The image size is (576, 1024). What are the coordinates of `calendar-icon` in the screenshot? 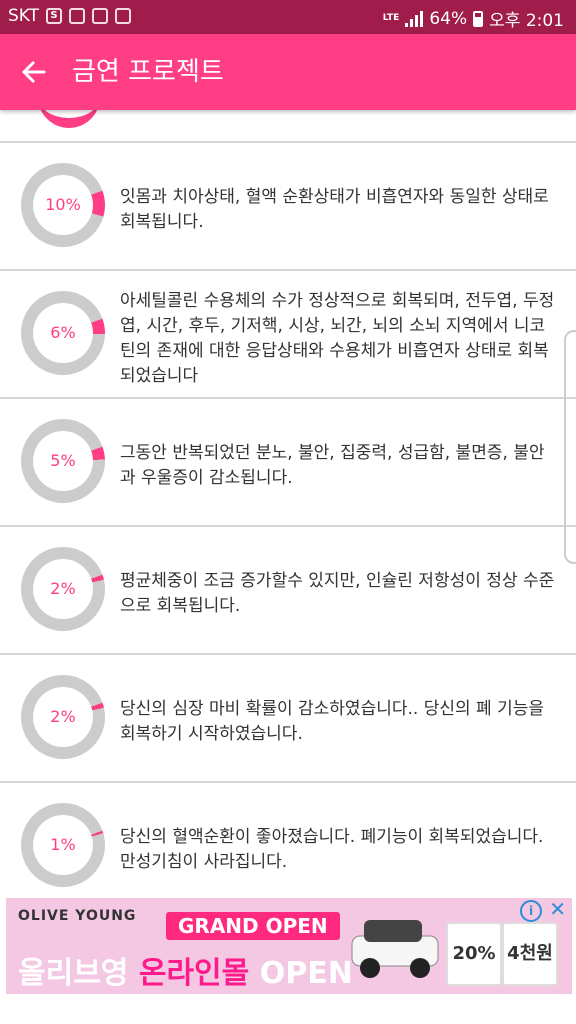 It's located at (123, 16).